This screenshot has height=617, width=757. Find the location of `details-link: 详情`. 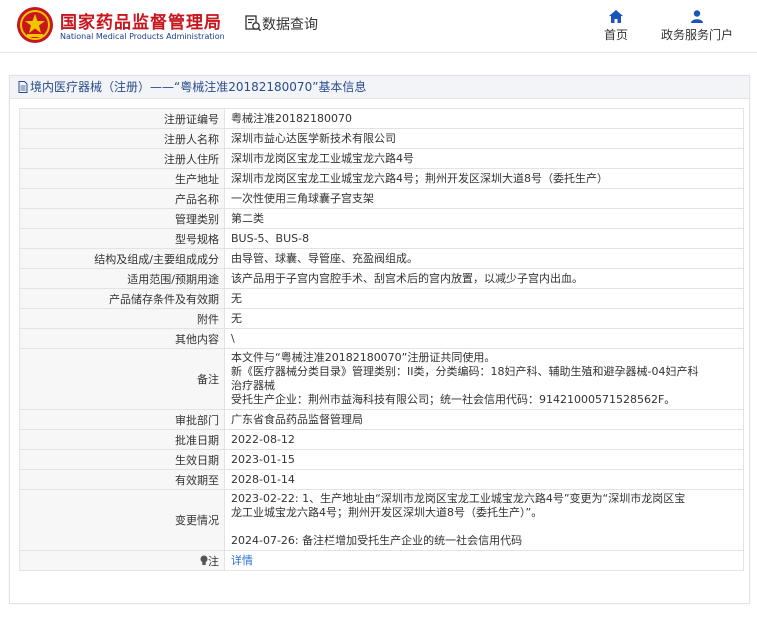

details-link: 详情 is located at coordinates (242, 560).